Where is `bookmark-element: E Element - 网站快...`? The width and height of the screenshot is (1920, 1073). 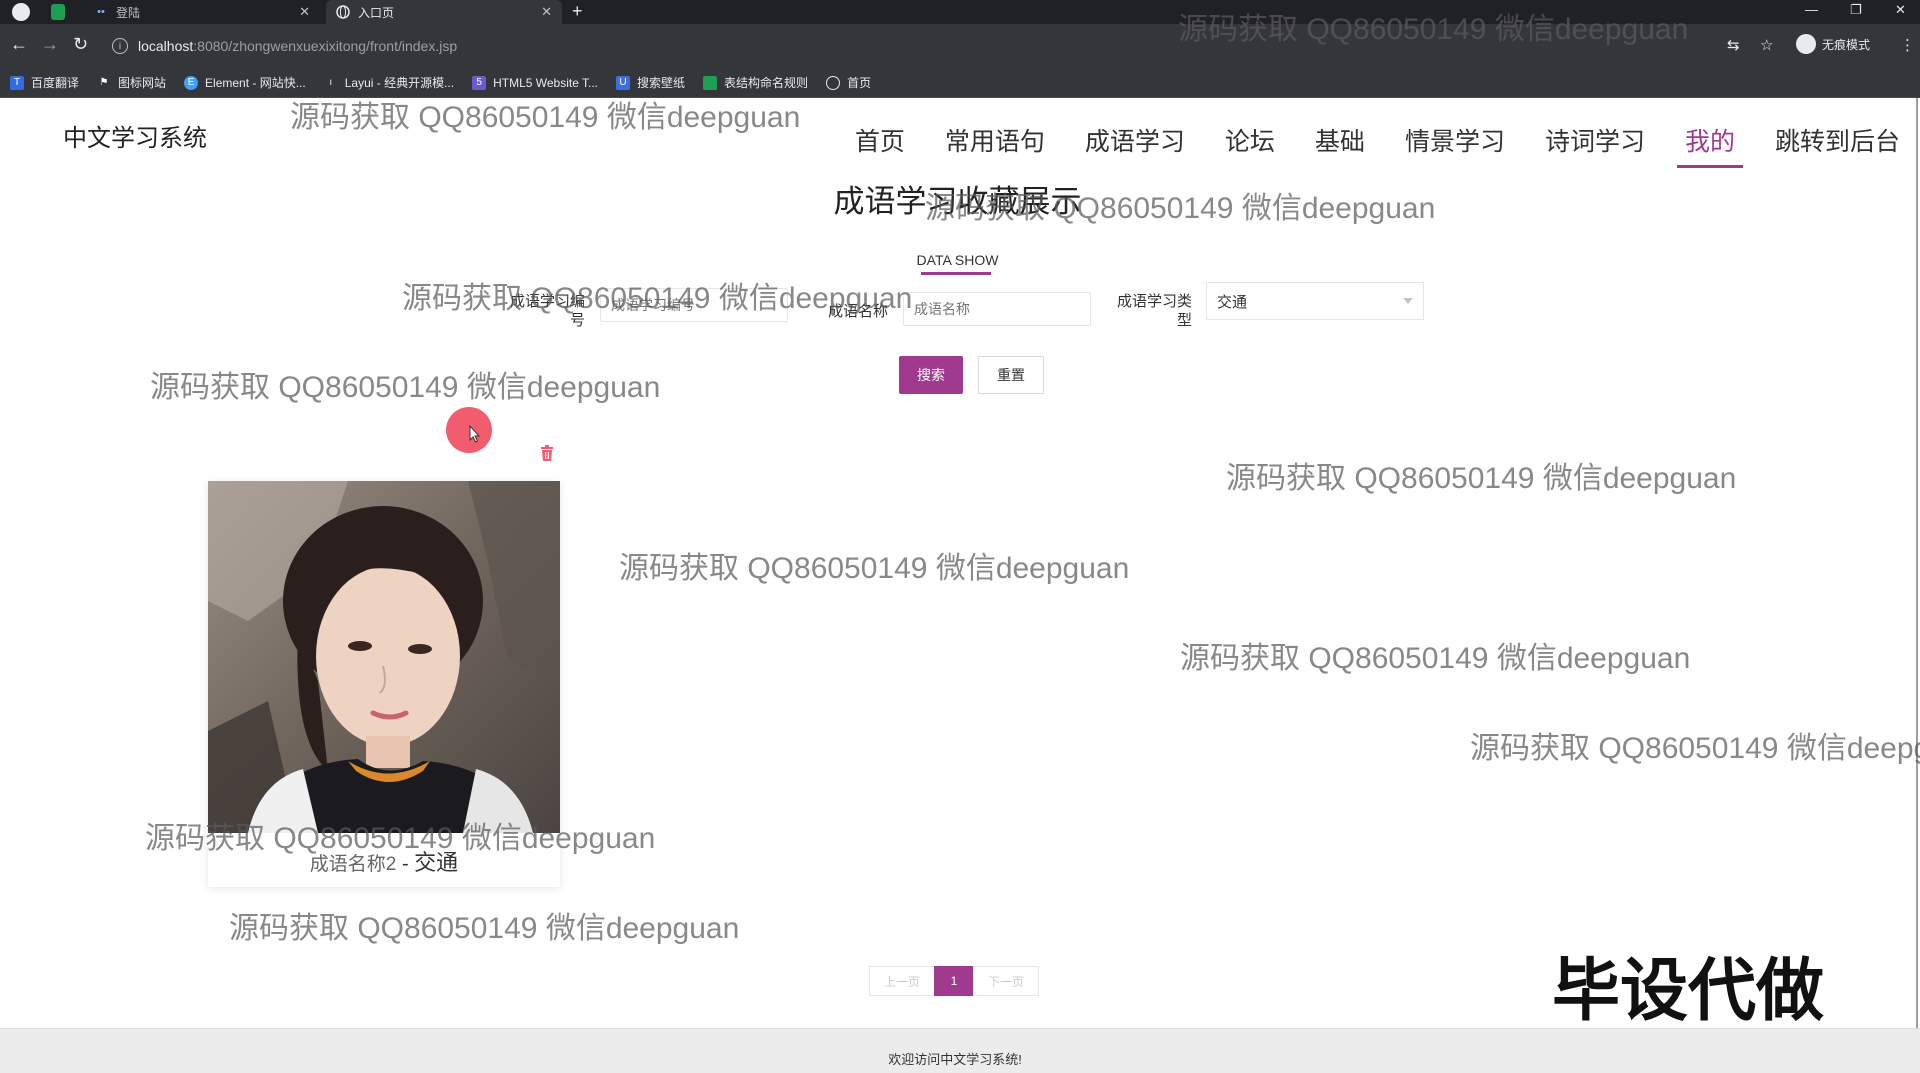
bookmark-element: E Element - 网站快... is located at coordinates (245, 82).